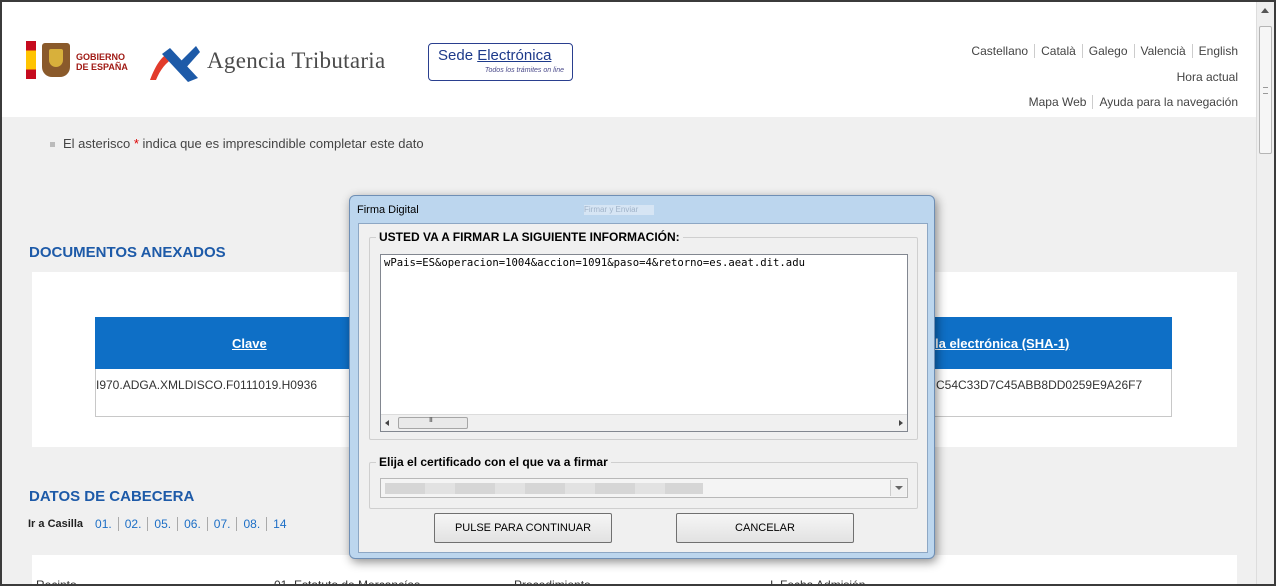 Image resolution: width=1276 pixels, height=586 pixels. Describe the element at coordinates (56, 582) in the screenshot. I see `field-recinto: Recinto` at that location.